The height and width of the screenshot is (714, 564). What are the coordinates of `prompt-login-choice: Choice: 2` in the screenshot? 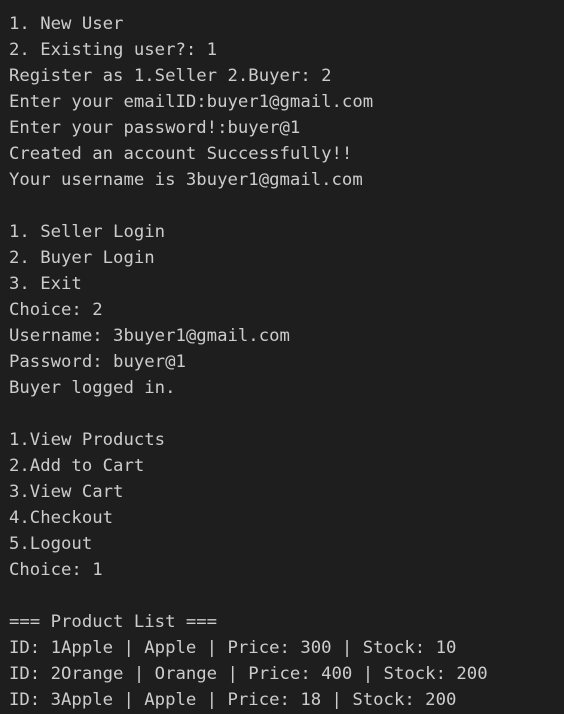 It's located at (56, 310).